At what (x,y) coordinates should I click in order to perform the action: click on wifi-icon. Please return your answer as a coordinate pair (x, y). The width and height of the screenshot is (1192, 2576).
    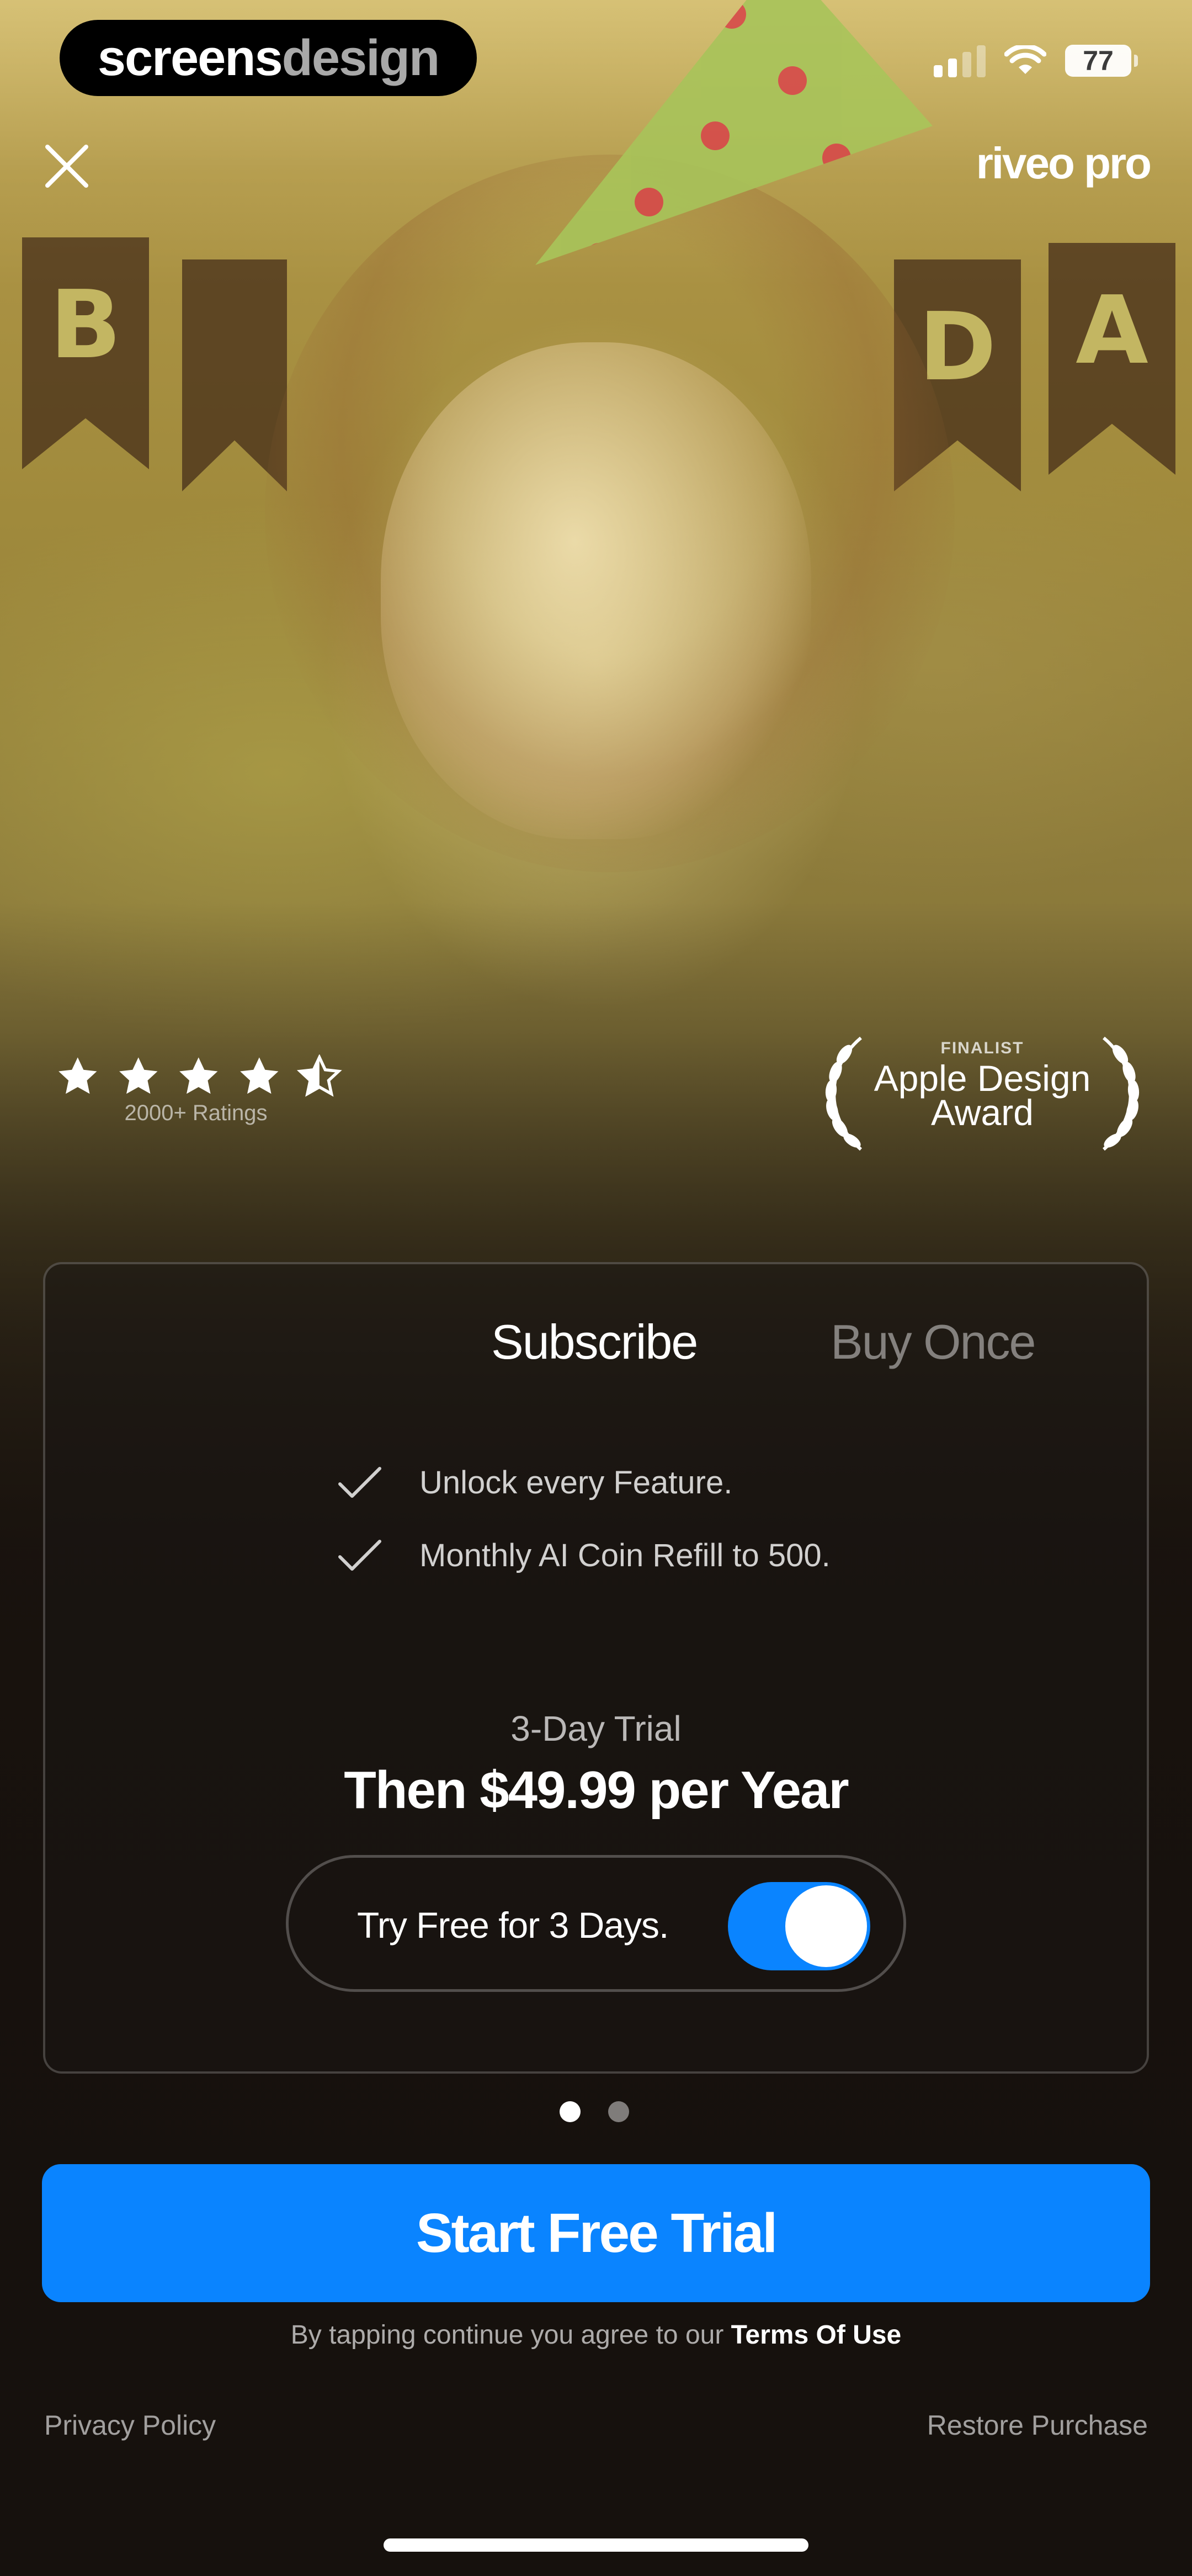
    Looking at the image, I should click on (1025, 59).